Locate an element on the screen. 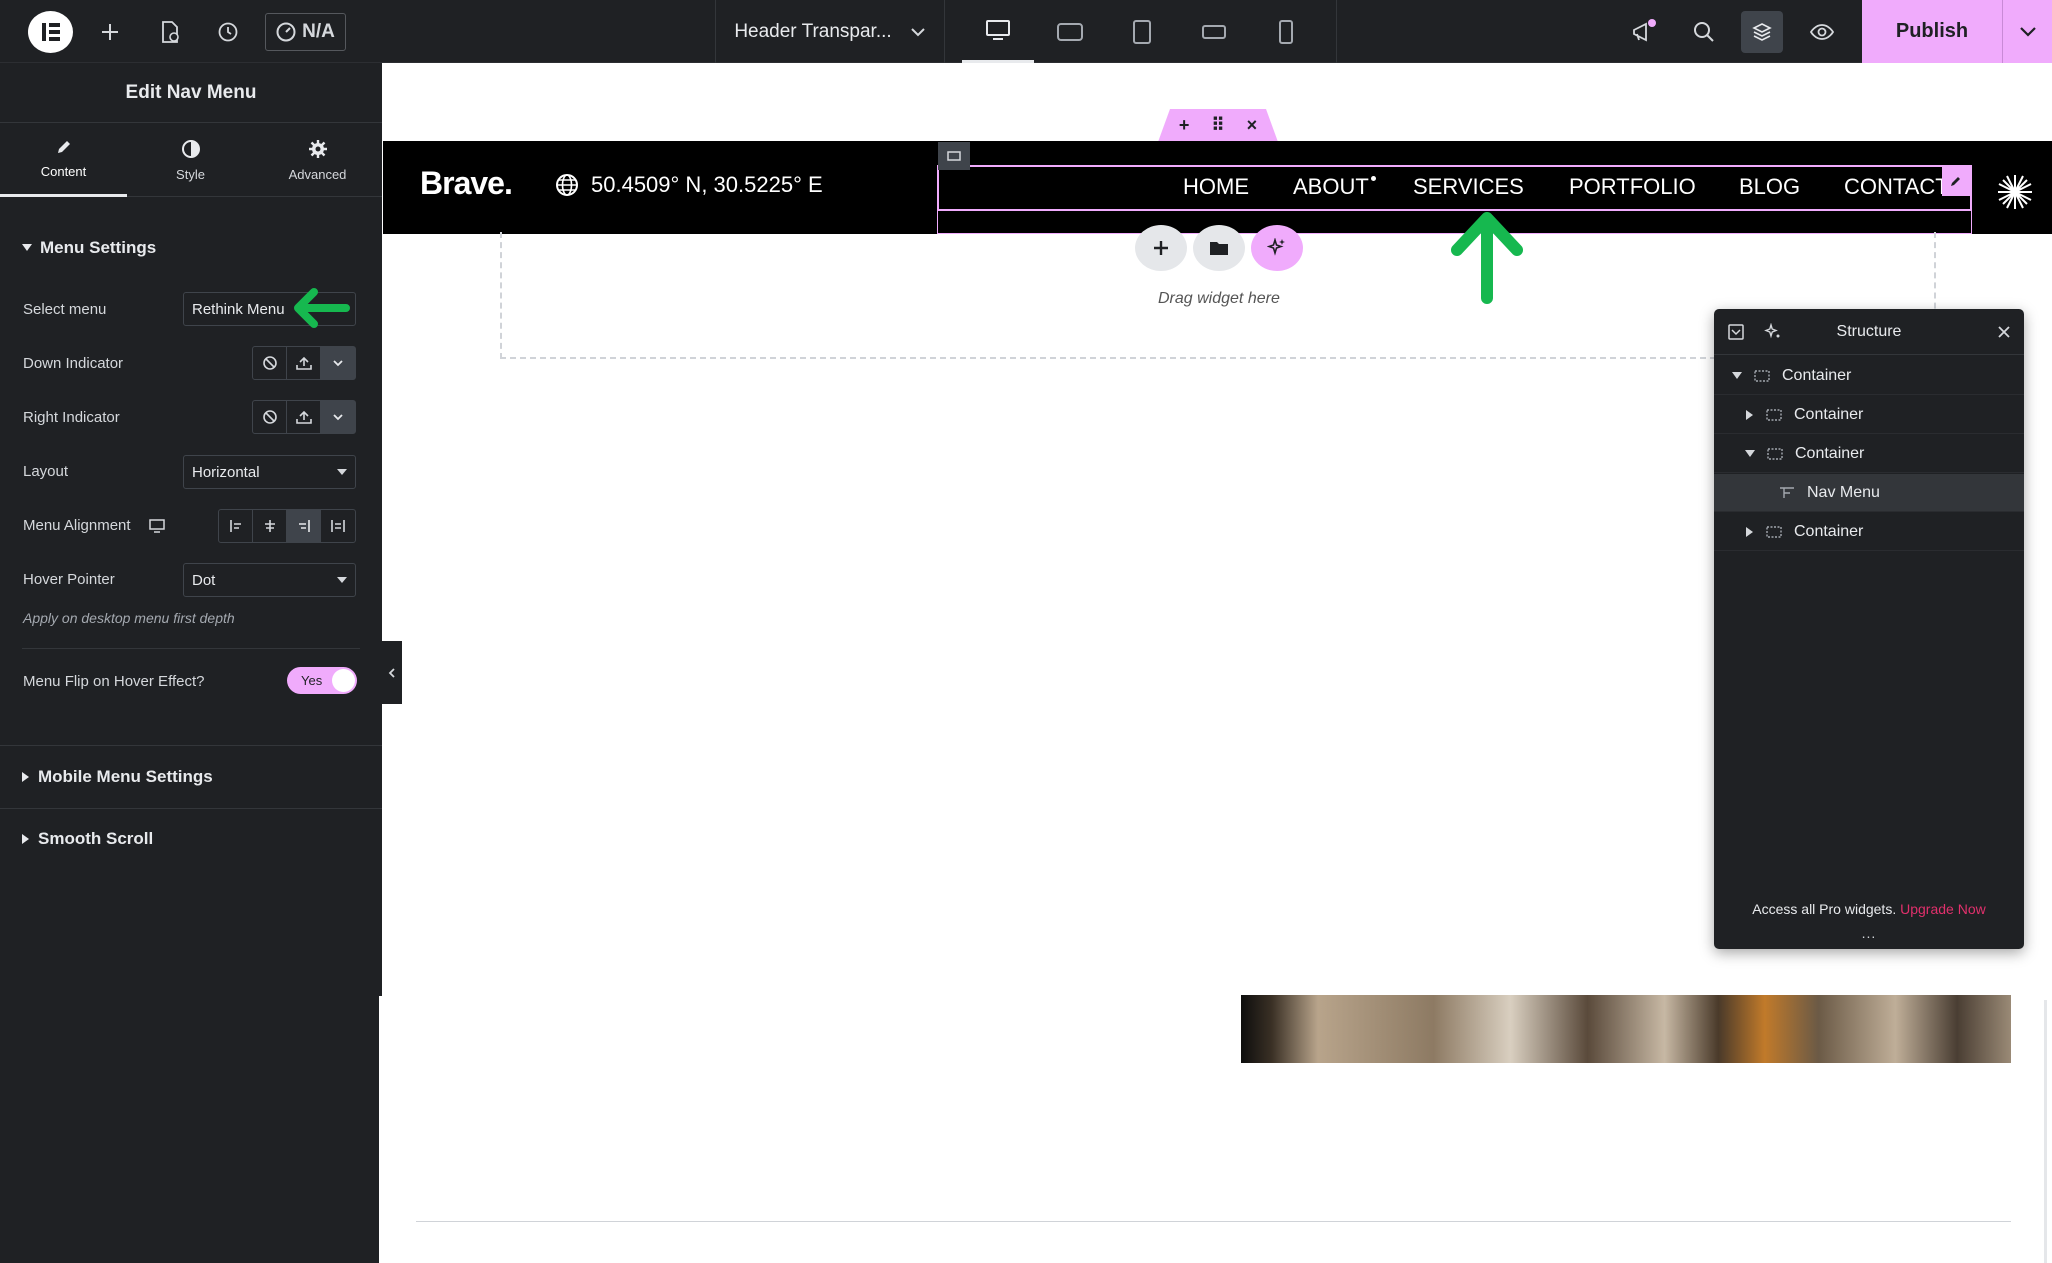 Image resolution: width=2052 pixels, height=1263 pixels. align-right-icon is located at coordinates (304, 526).